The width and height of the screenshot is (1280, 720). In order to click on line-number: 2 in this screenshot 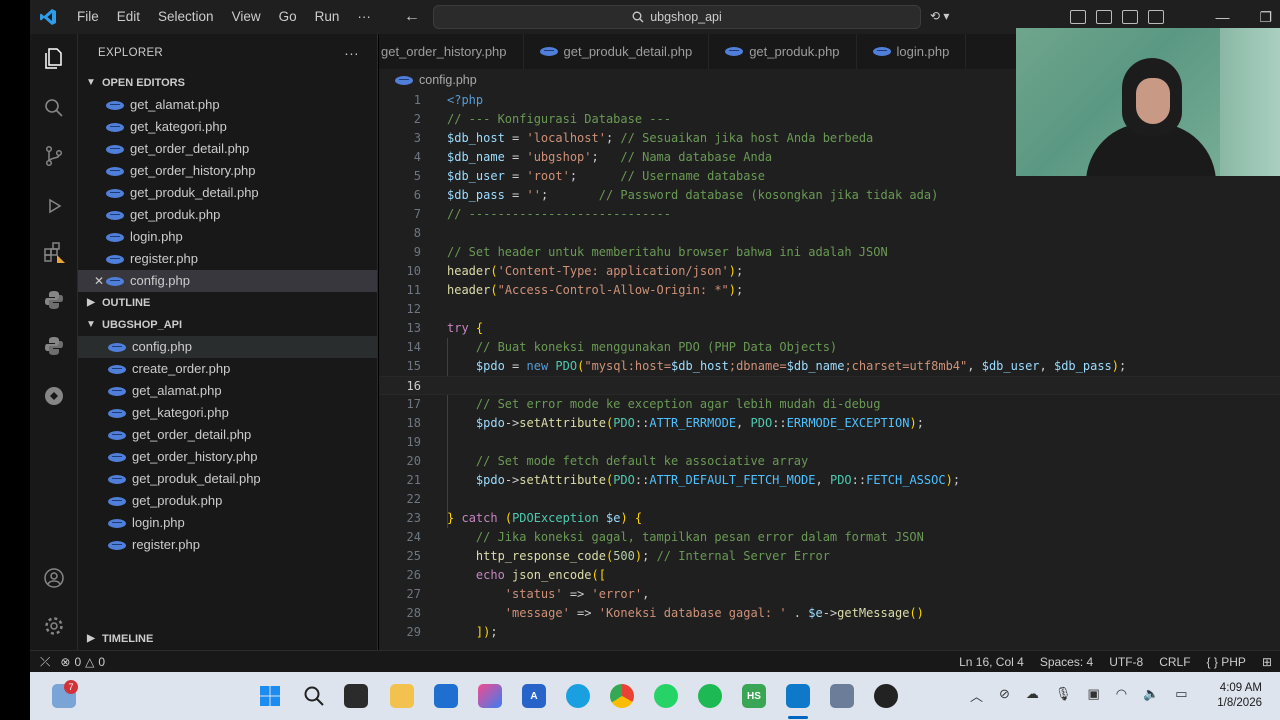, I will do `click(400, 119)`.